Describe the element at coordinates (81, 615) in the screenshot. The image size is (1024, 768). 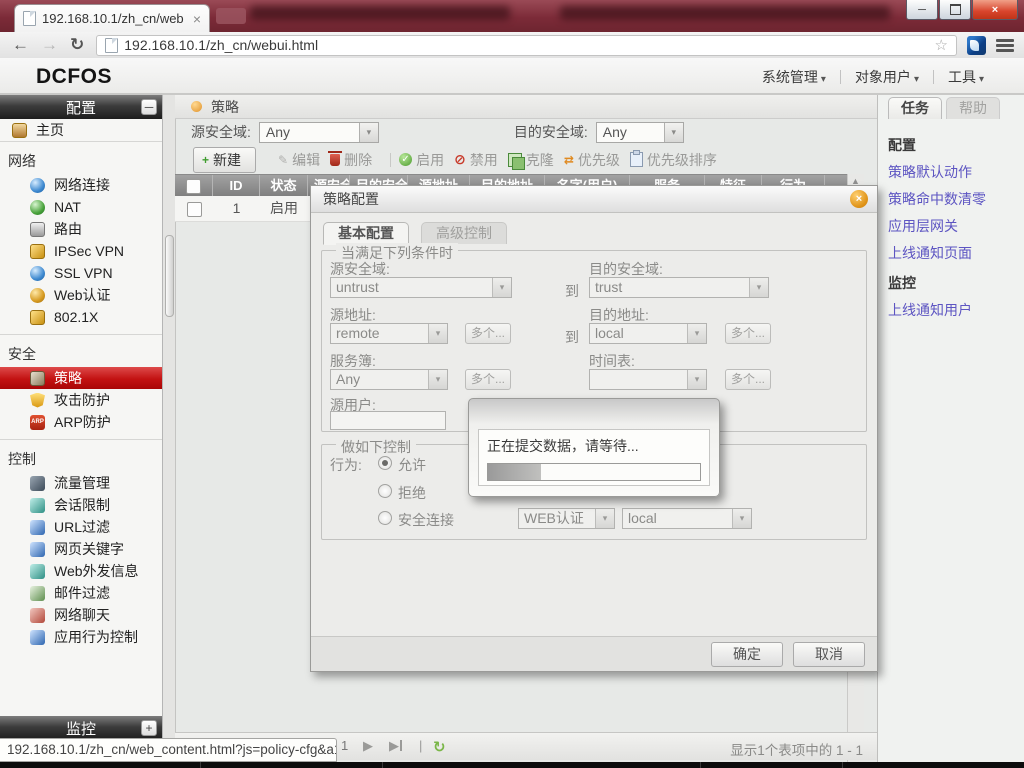
I see `sidebar-item-network-chat: 网络聊天` at that location.